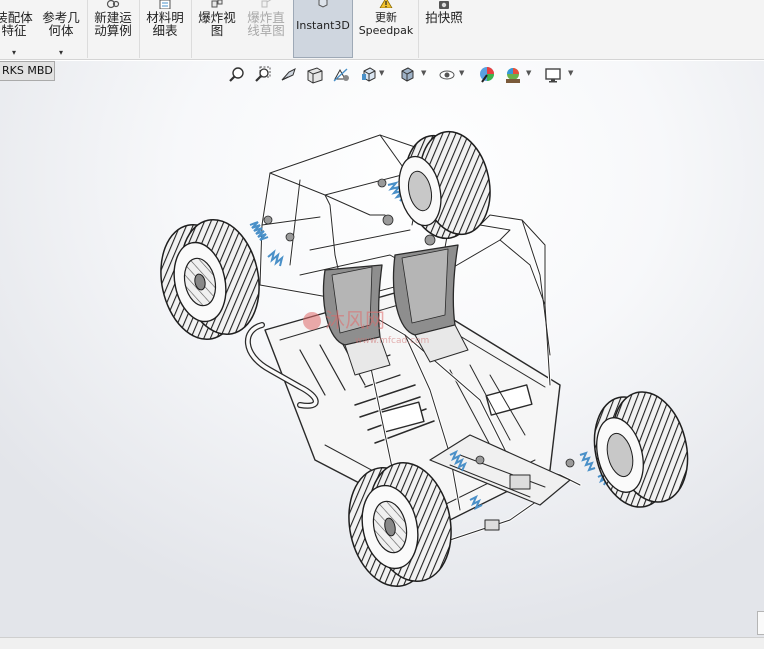 The height and width of the screenshot is (649, 764). What do you see at coordinates (369, 75) in the screenshot?
I see `view-orientation-icon` at bounding box center [369, 75].